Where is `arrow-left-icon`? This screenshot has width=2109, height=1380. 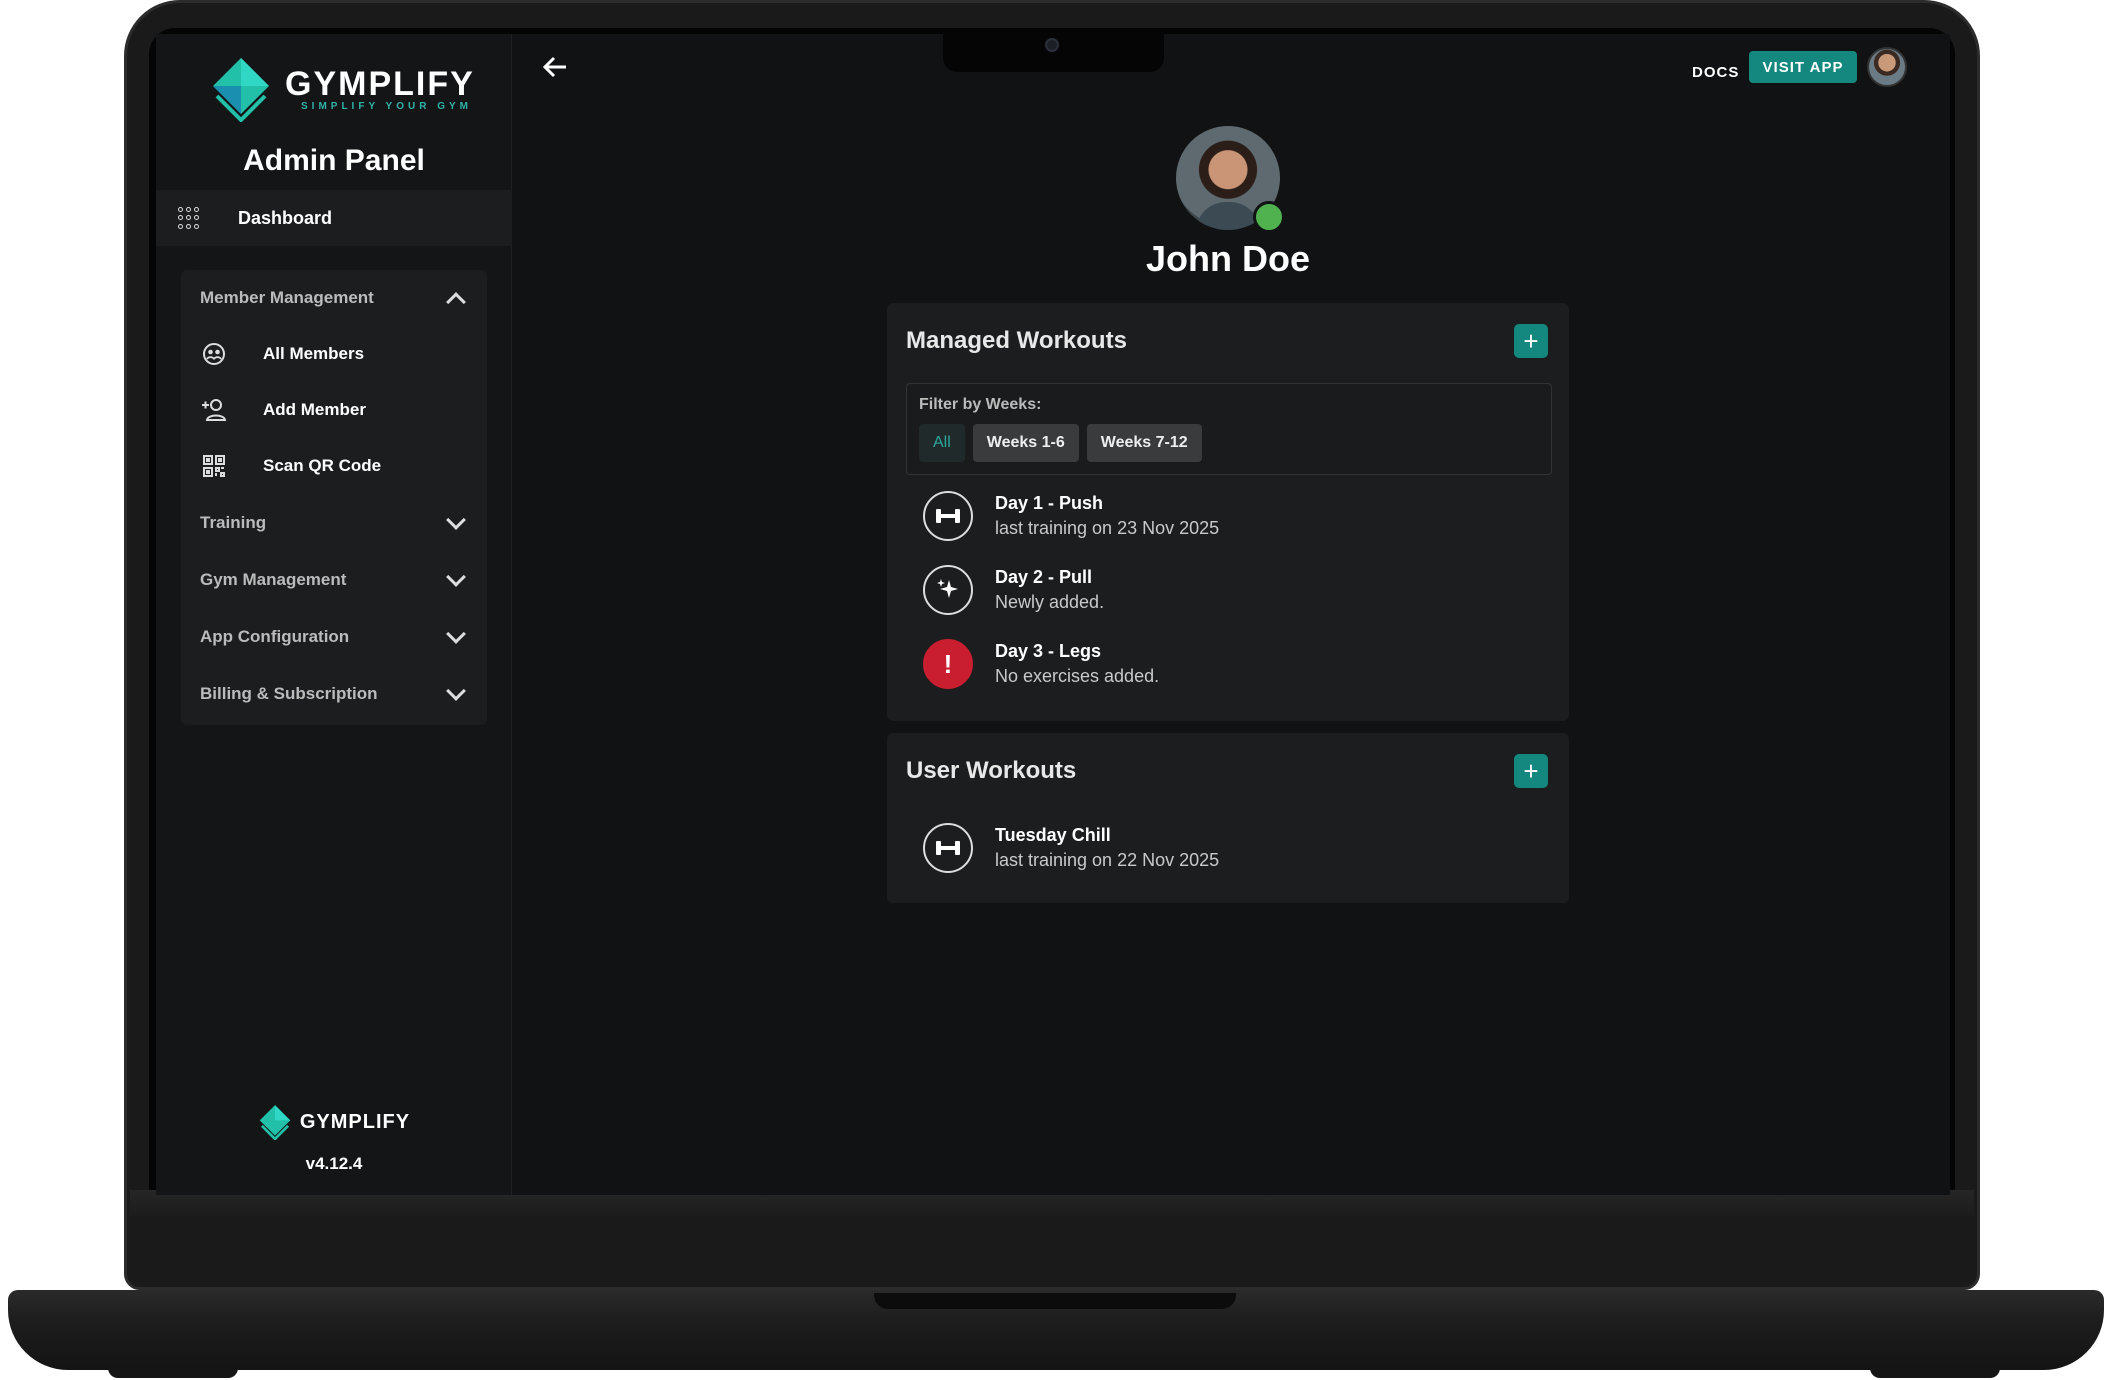
arrow-left-icon is located at coordinates (554, 67).